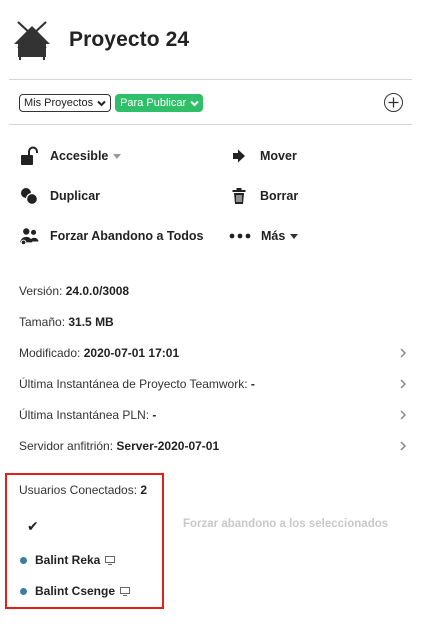 The image size is (421, 627). I want to click on user-row: Balint Csenge, so click(75, 591).